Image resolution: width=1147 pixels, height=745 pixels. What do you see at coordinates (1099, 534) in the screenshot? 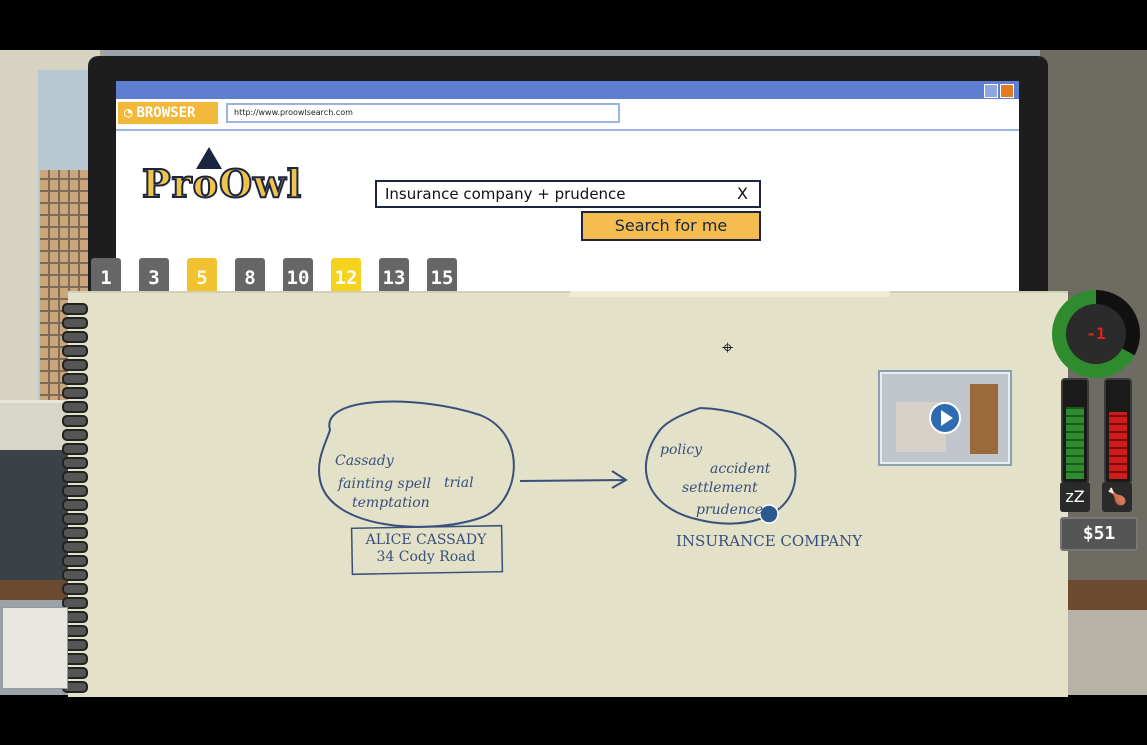
I see `money-counter: $51` at bounding box center [1099, 534].